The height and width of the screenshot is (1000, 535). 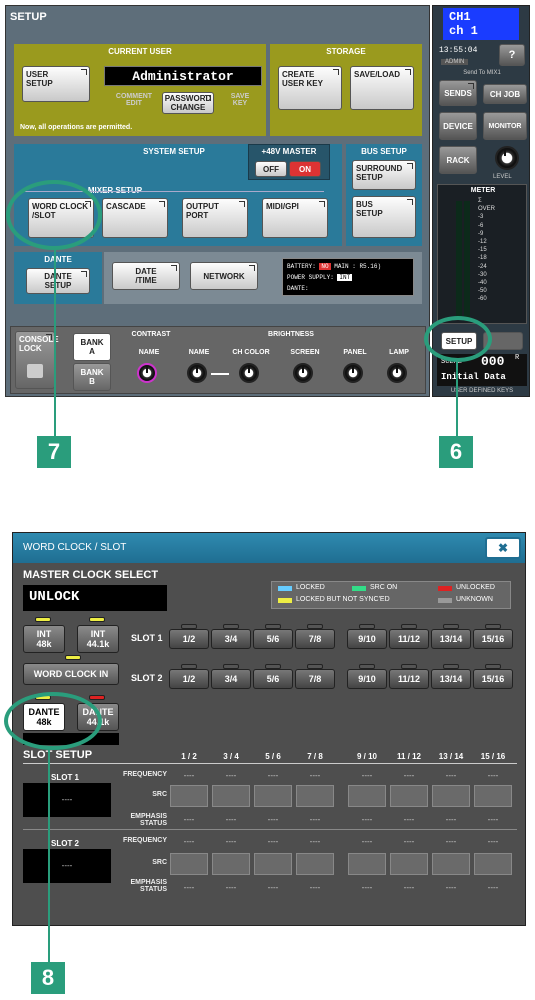 What do you see at coordinates (273, 679) in the screenshot?
I see `slot2-channel-button: 5/6` at bounding box center [273, 679].